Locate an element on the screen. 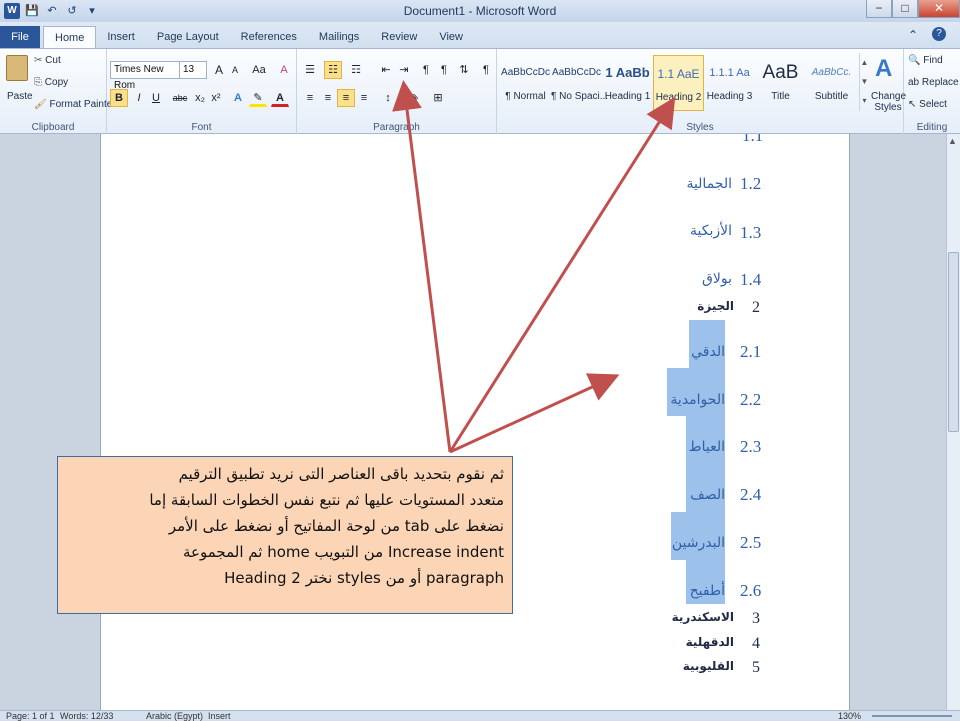 The image size is (960, 721). callout-line: paragraph أو من styles نختر Heading 2 is located at coordinates (364, 578).